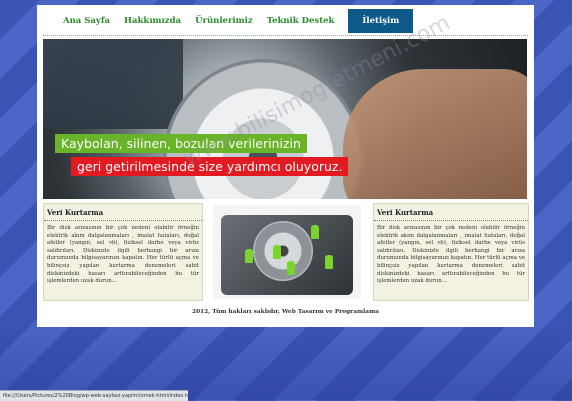  What do you see at coordinates (86, 21) in the screenshot?
I see `nav-item-home: Ana Sayfa` at bounding box center [86, 21].